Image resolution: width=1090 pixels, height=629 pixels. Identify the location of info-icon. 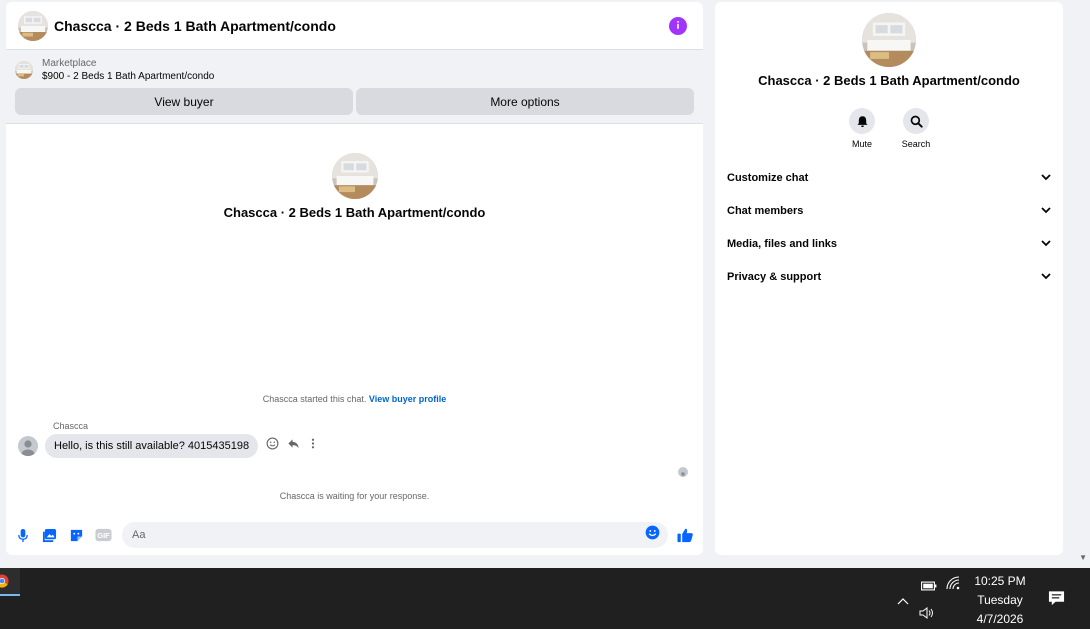
(678, 26).